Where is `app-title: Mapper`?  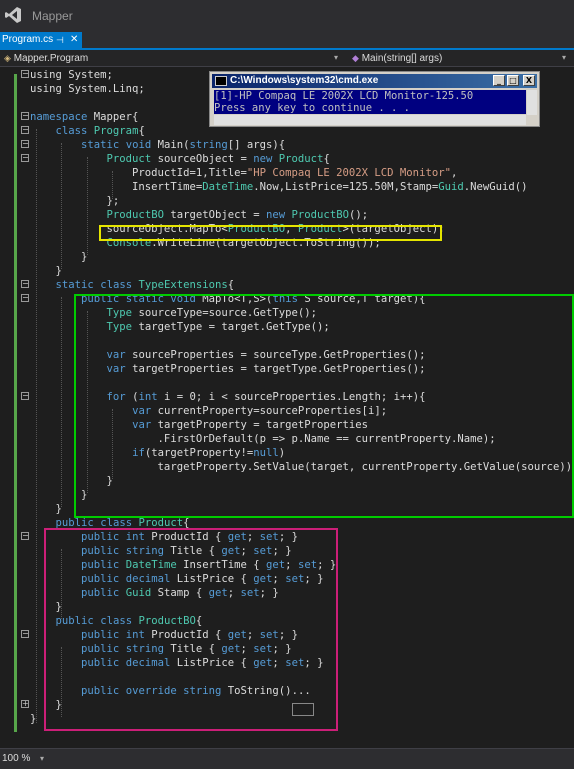
app-title: Mapper is located at coordinates (52, 16).